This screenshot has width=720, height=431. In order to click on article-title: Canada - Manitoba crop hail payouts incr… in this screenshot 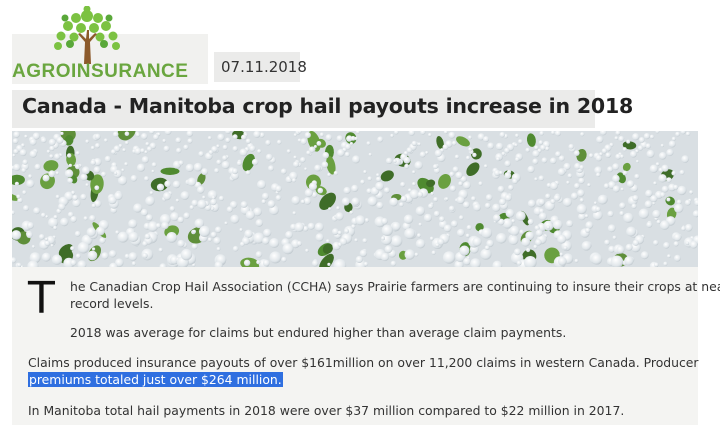, I will do `click(328, 106)`.